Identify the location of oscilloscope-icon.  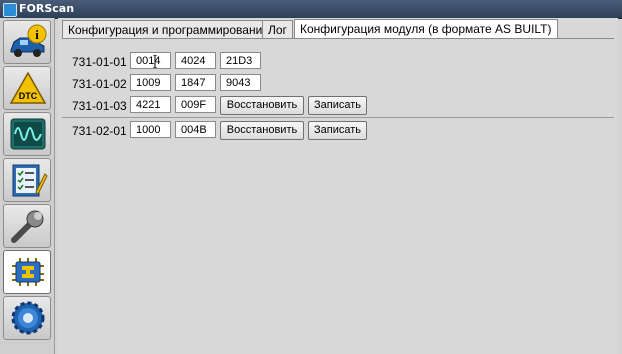
(28, 134).